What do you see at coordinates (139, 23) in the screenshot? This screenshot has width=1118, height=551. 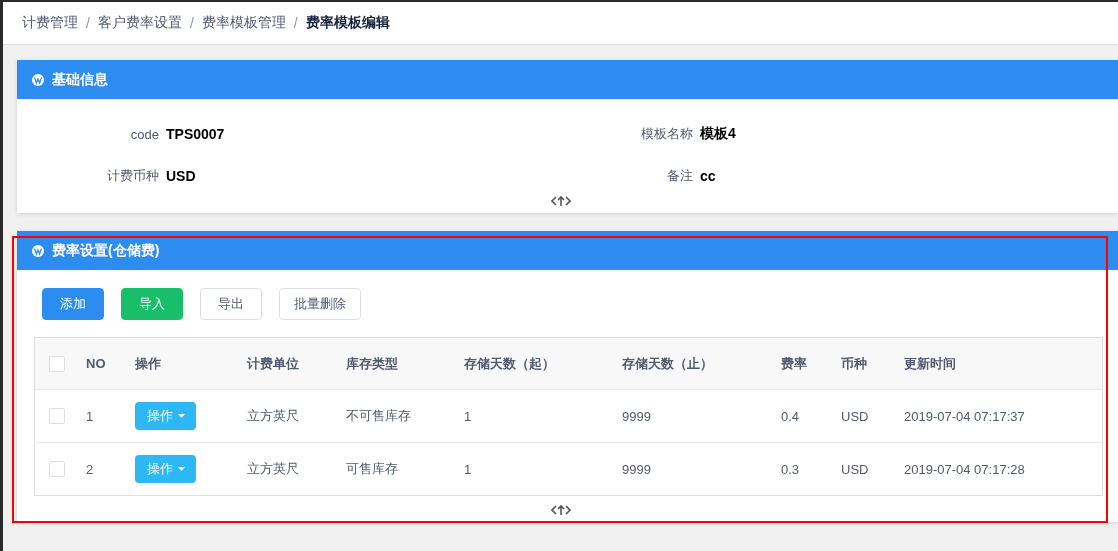 I see `breadcrumb-item: 客户费率设置` at bounding box center [139, 23].